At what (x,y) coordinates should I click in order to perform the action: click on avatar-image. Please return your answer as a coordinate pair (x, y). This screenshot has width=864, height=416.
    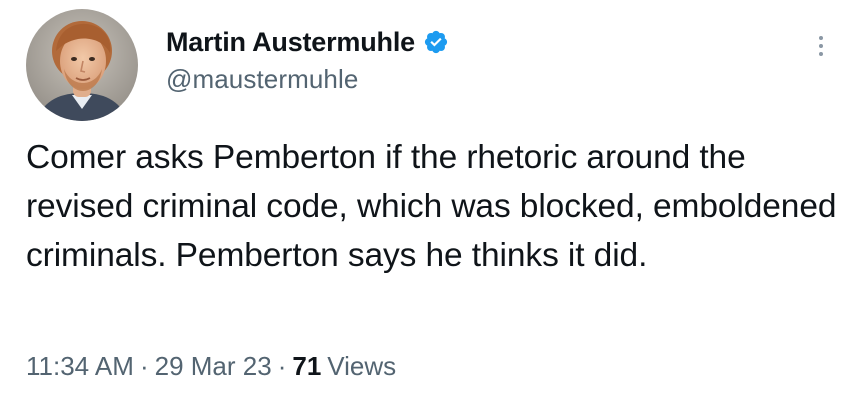
    Looking at the image, I should click on (82, 65).